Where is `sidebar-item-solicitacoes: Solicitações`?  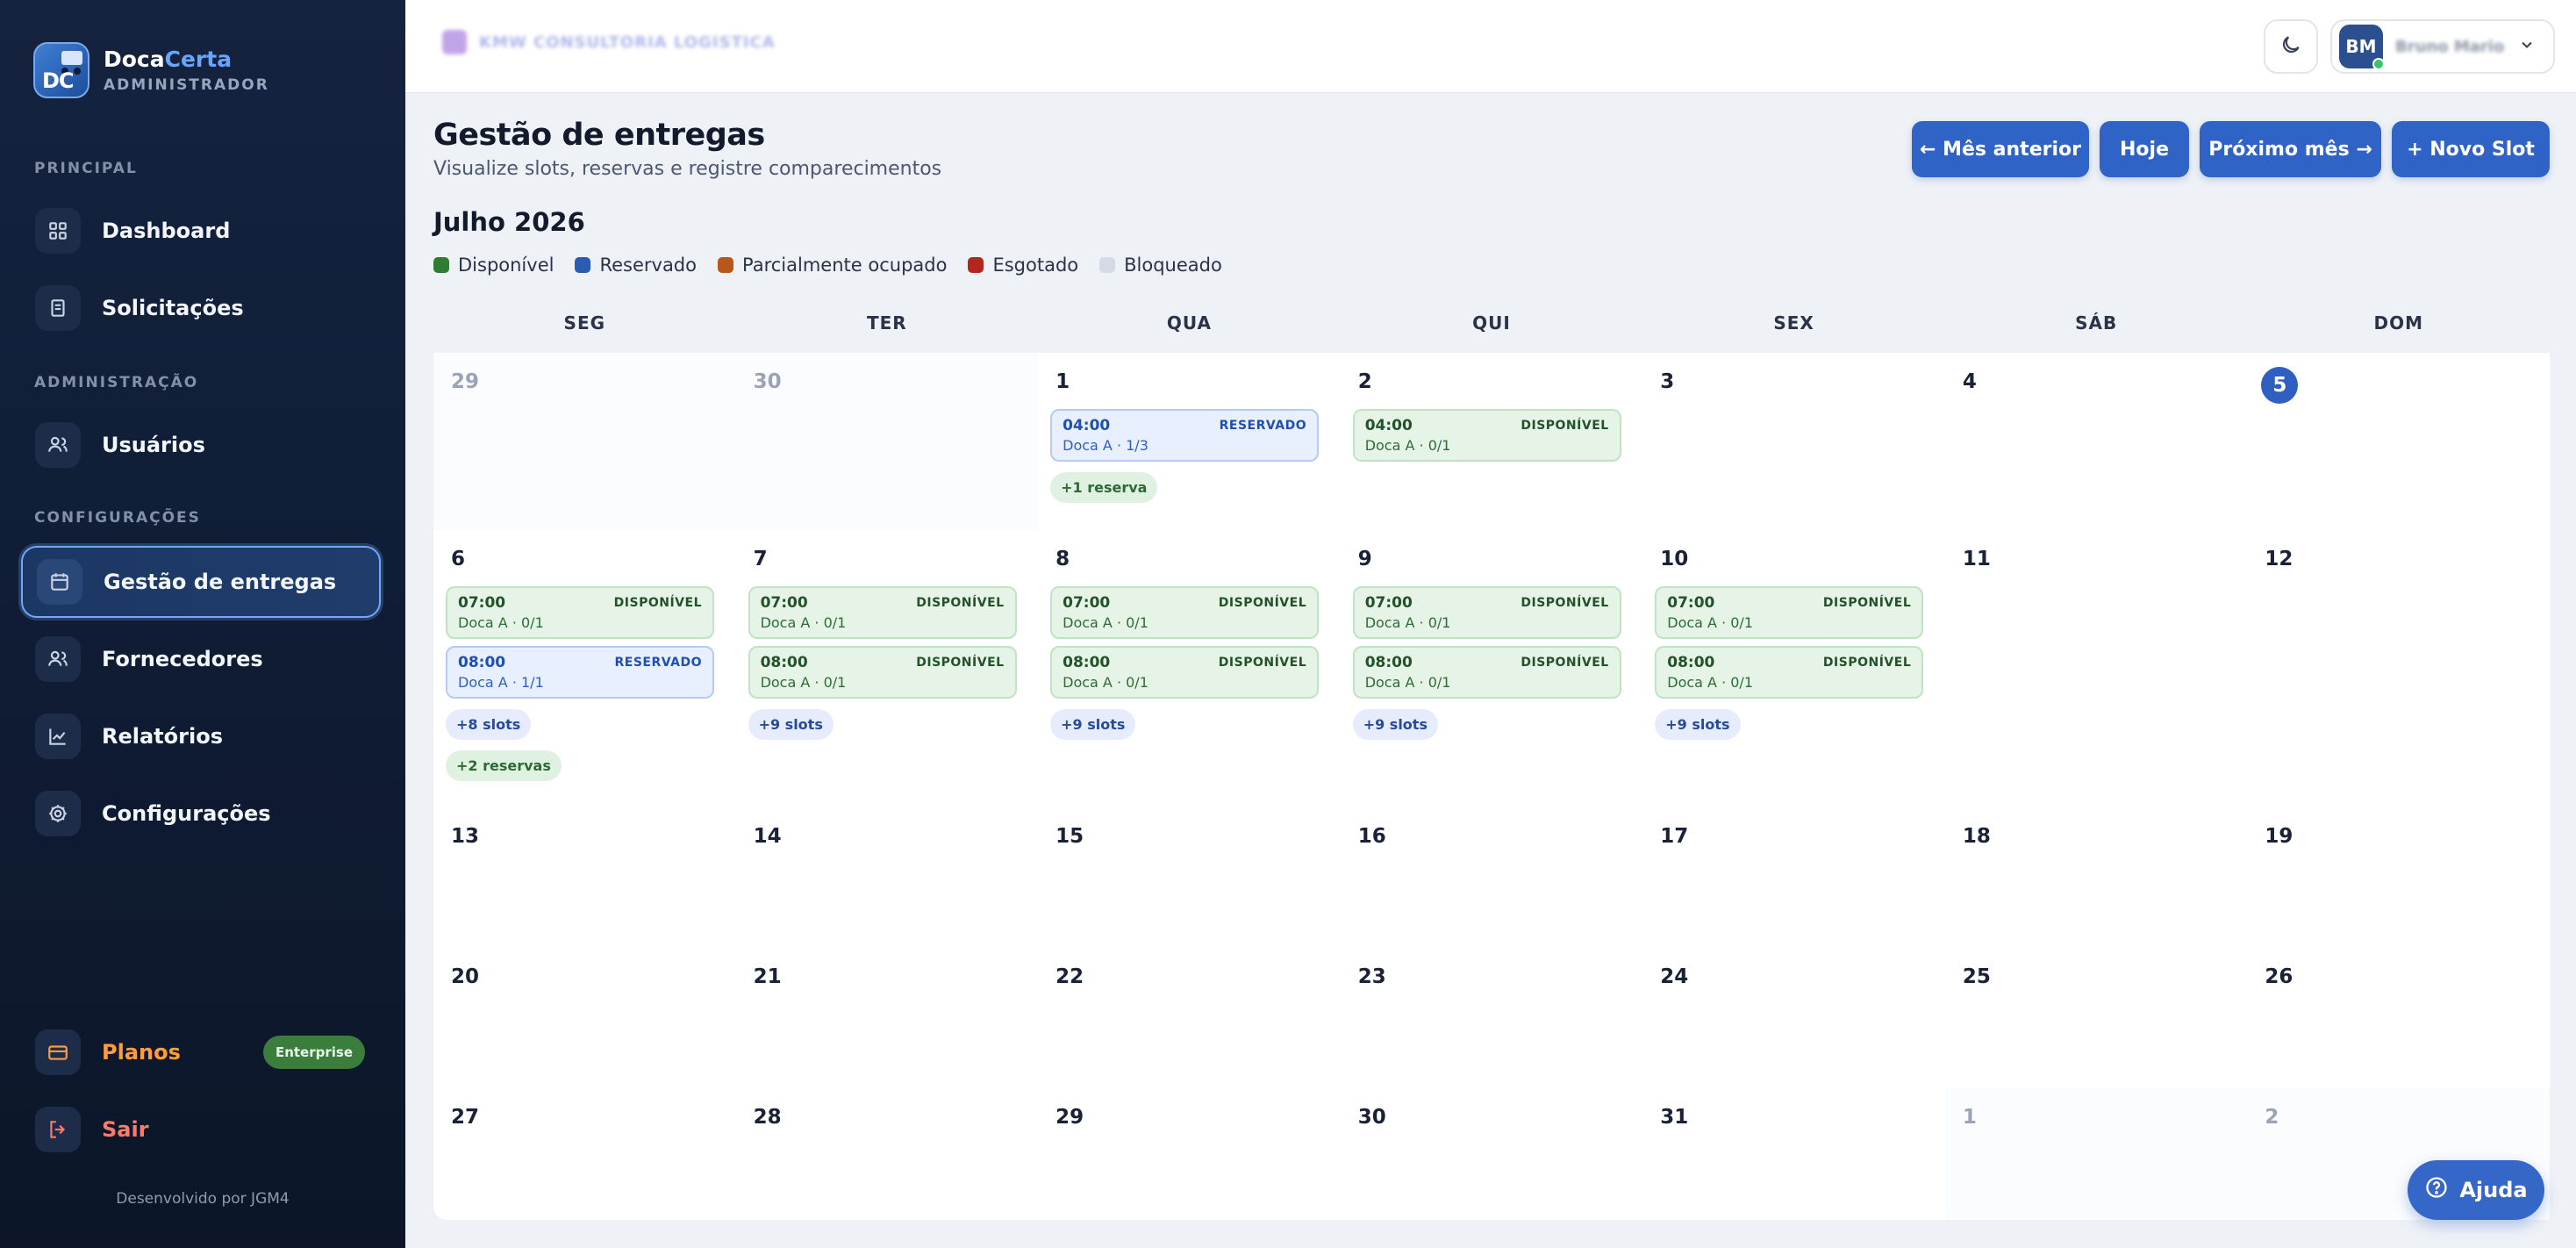
sidebar-item-solicitacoes: Solicitações is located at coordinates (201, 308).